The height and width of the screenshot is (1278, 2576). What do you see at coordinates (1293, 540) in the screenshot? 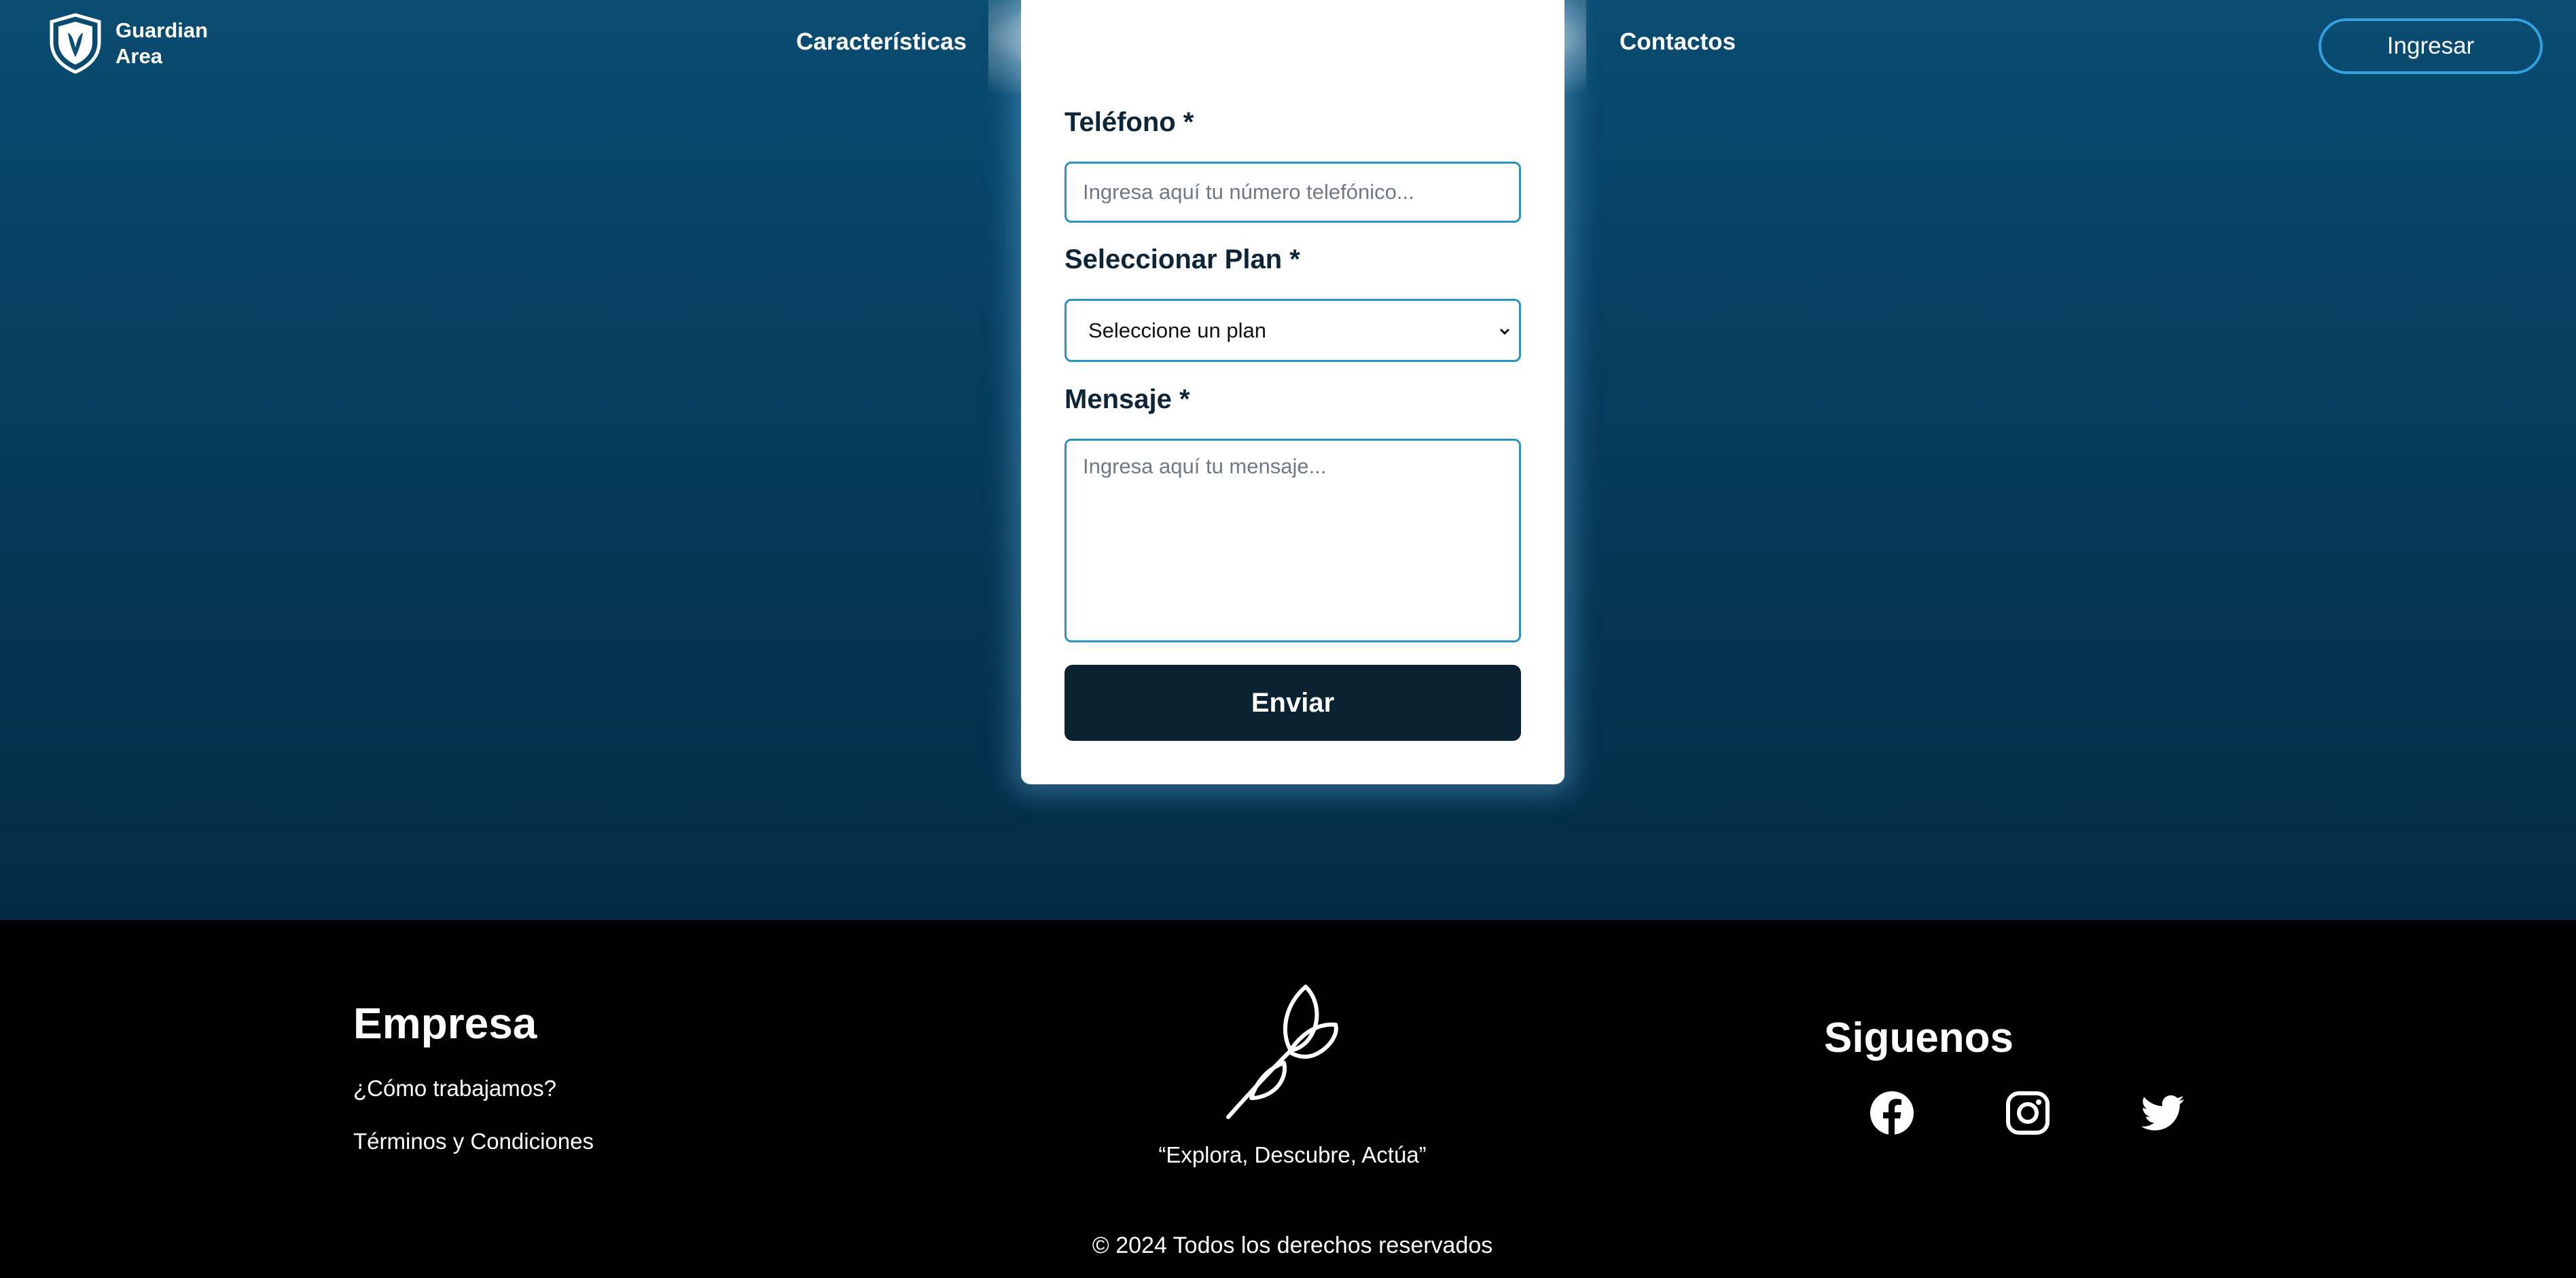
I see `message-textarea` at bounding box center [1293, 540].